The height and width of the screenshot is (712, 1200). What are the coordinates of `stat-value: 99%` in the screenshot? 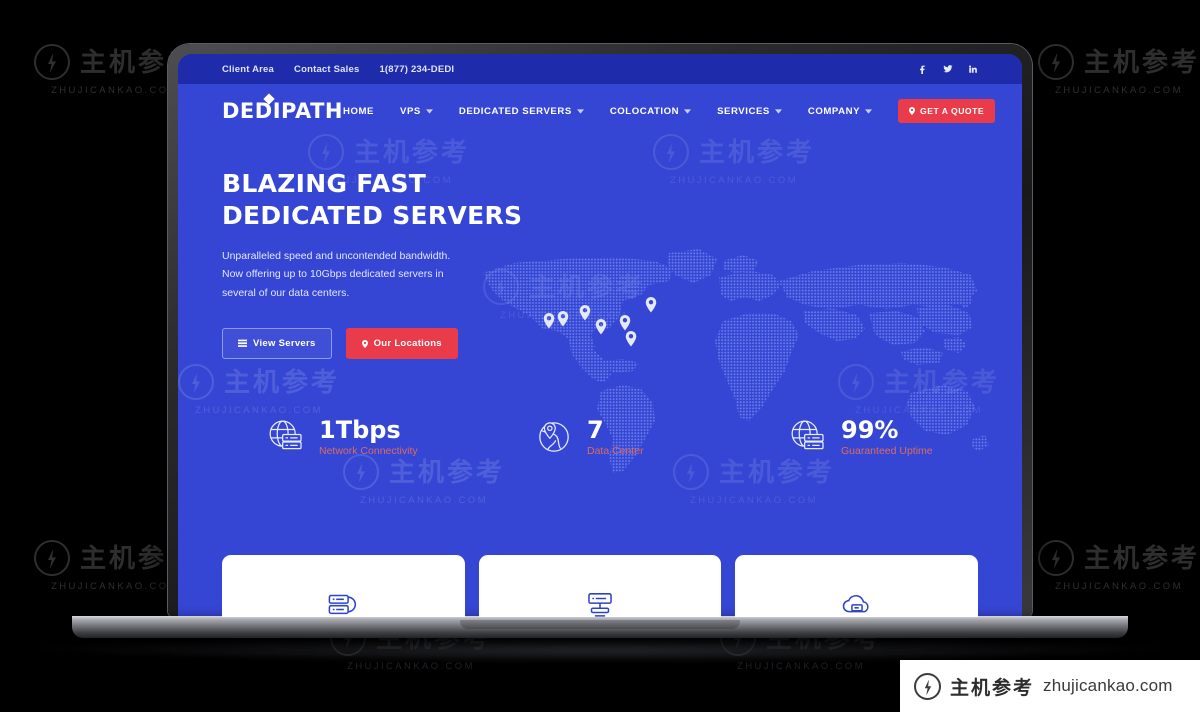 It's located at (870, 429).